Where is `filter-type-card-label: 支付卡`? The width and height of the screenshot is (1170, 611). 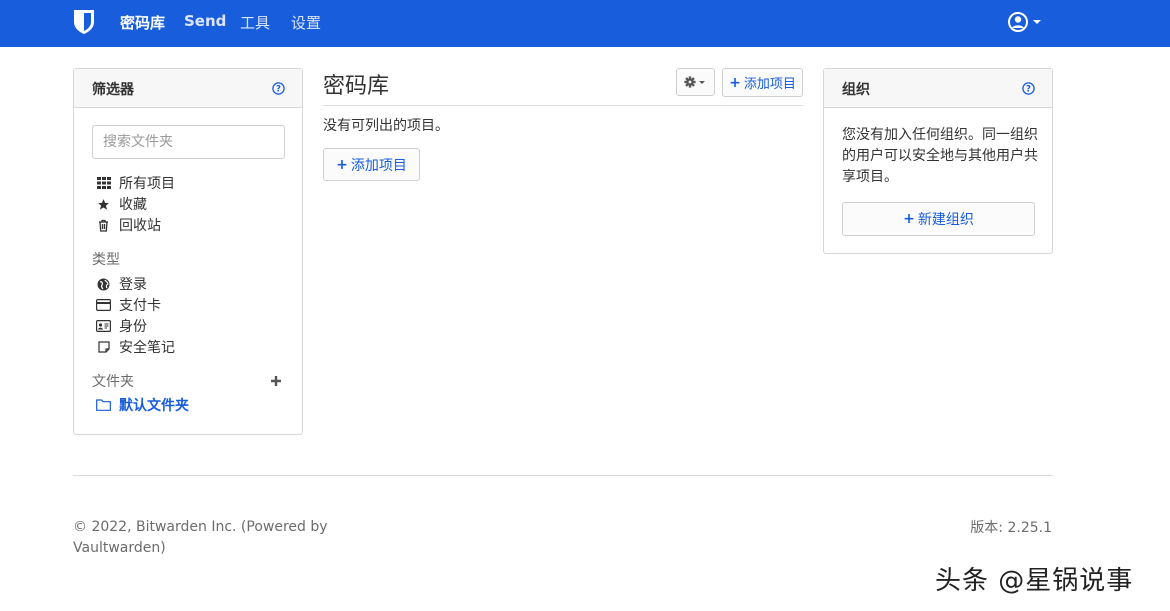
filter-type-card-label: 支付卡 is located at coordinates (140, 306).